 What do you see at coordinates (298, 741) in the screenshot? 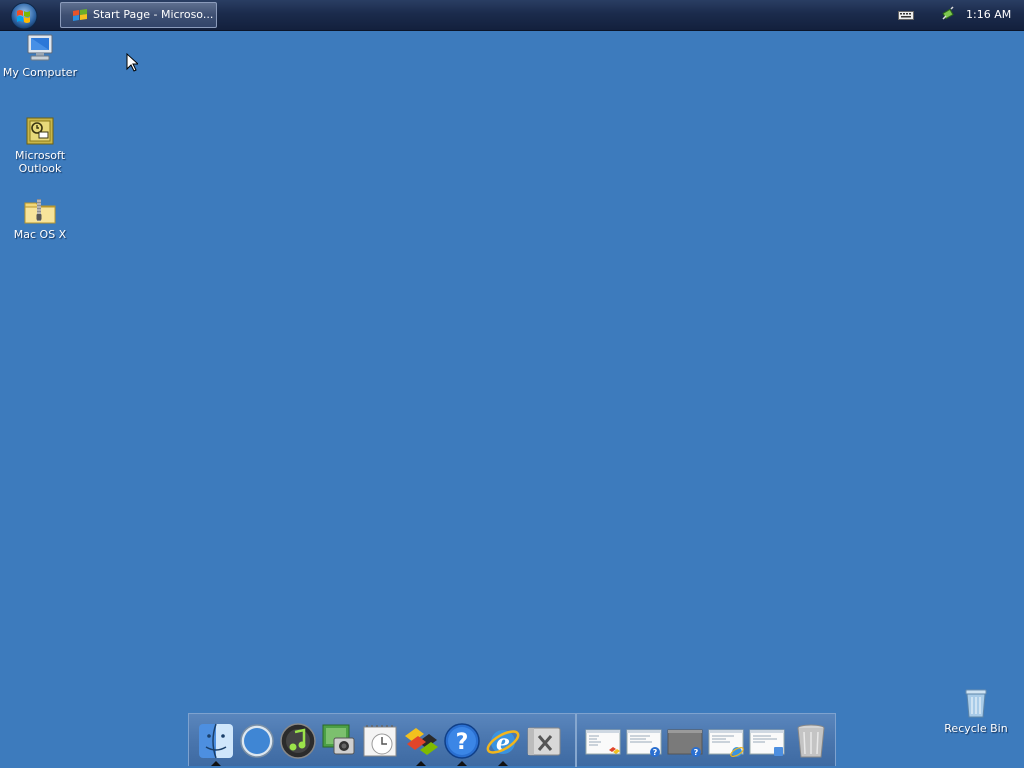
I see `itunes-icon` at bounding box center [298, 741].